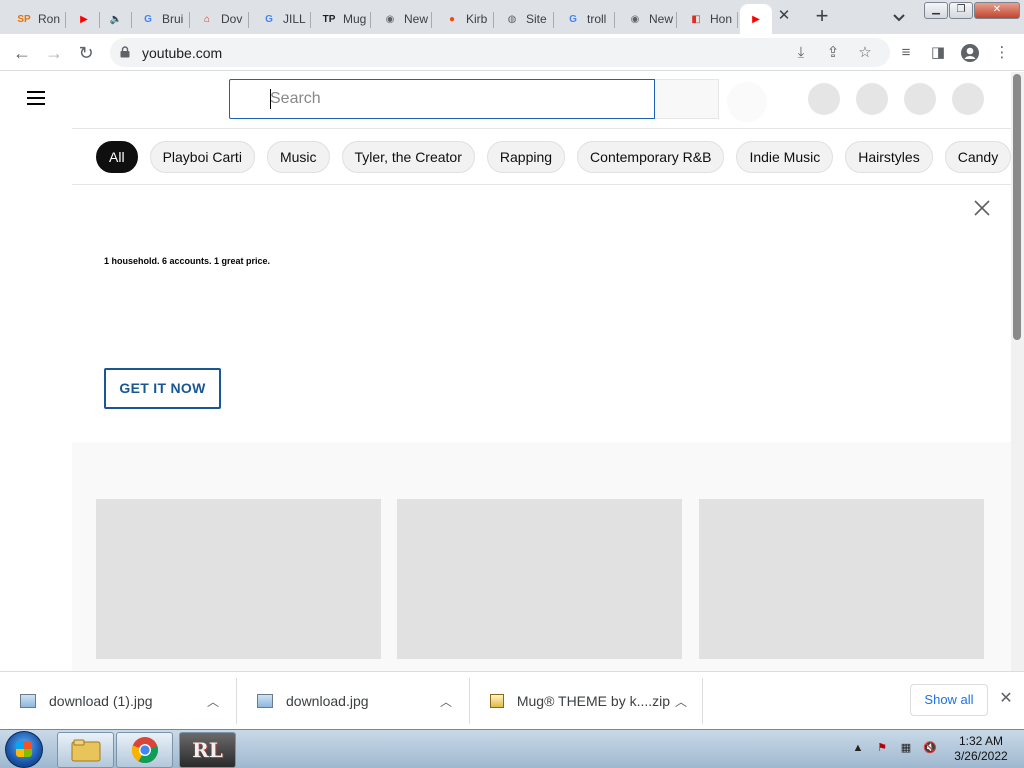 The image size is (1024, 768). I want to click on system-clock: 1:32 AM 3/26/2022, so click(981, 749).